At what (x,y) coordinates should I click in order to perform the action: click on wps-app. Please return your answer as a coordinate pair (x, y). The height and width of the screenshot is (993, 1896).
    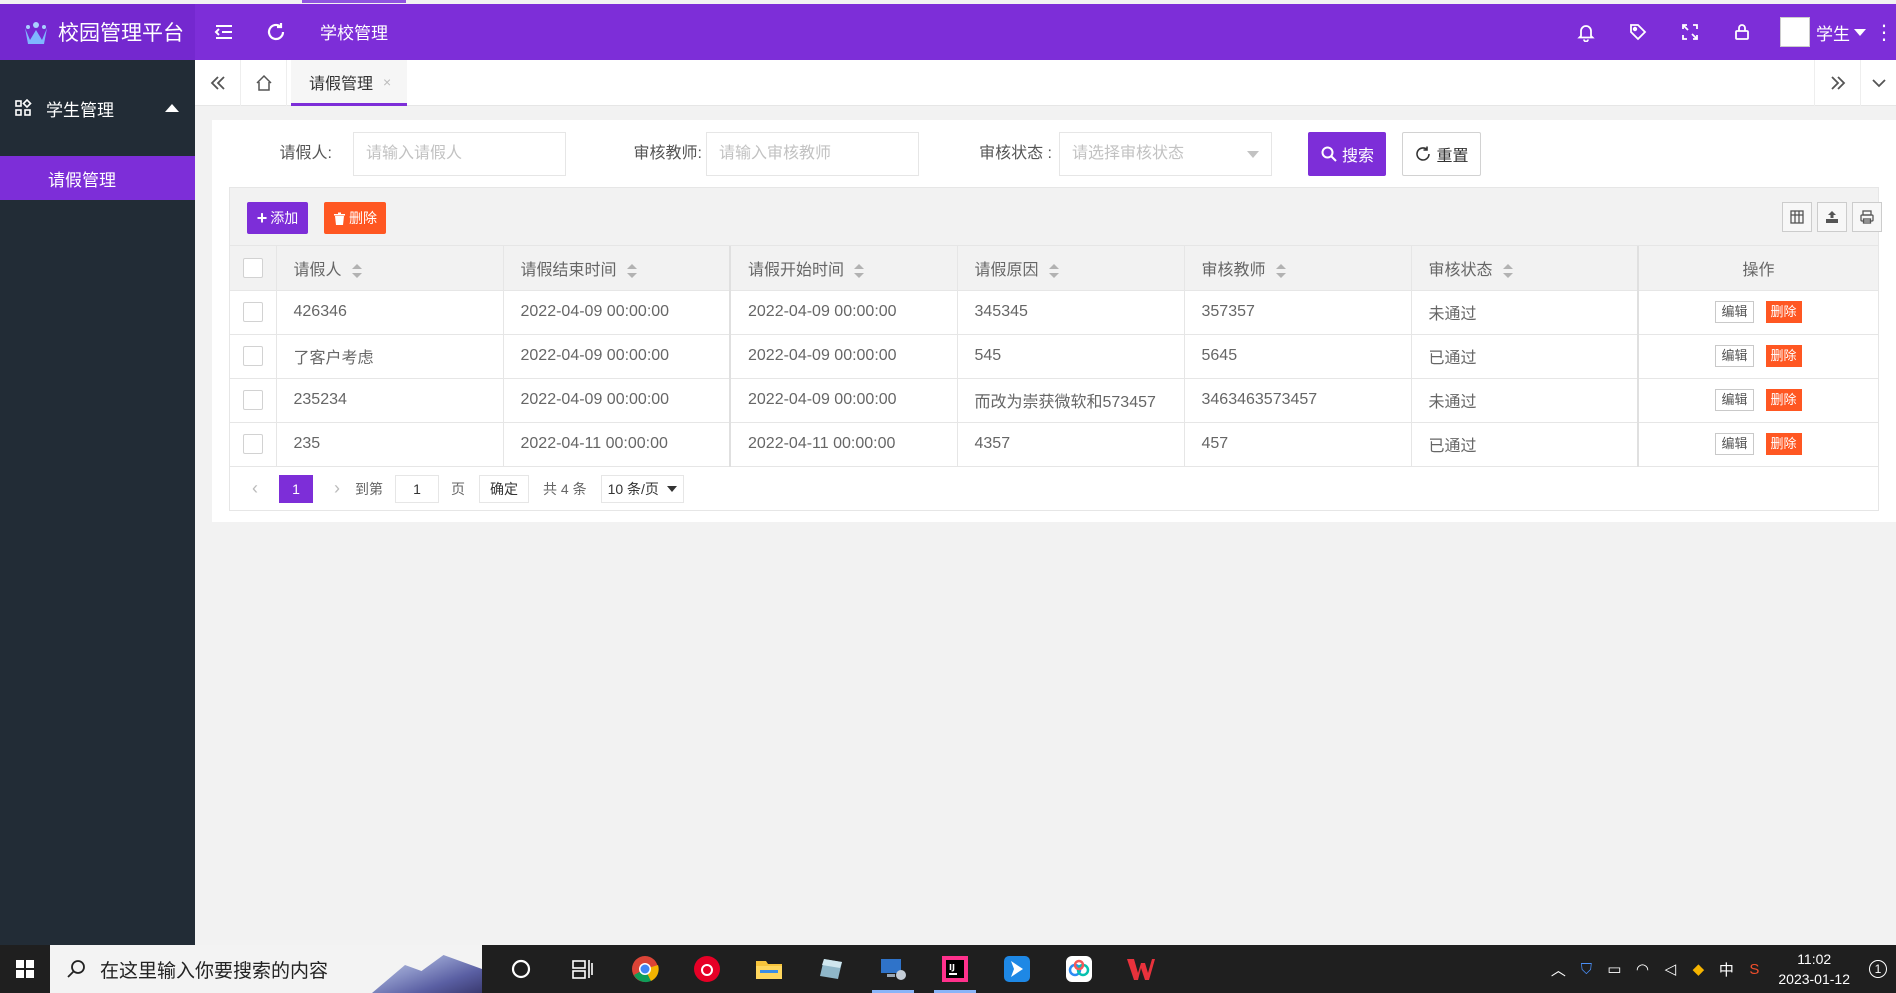
    Looking at the image, I should click on (1141, 969).